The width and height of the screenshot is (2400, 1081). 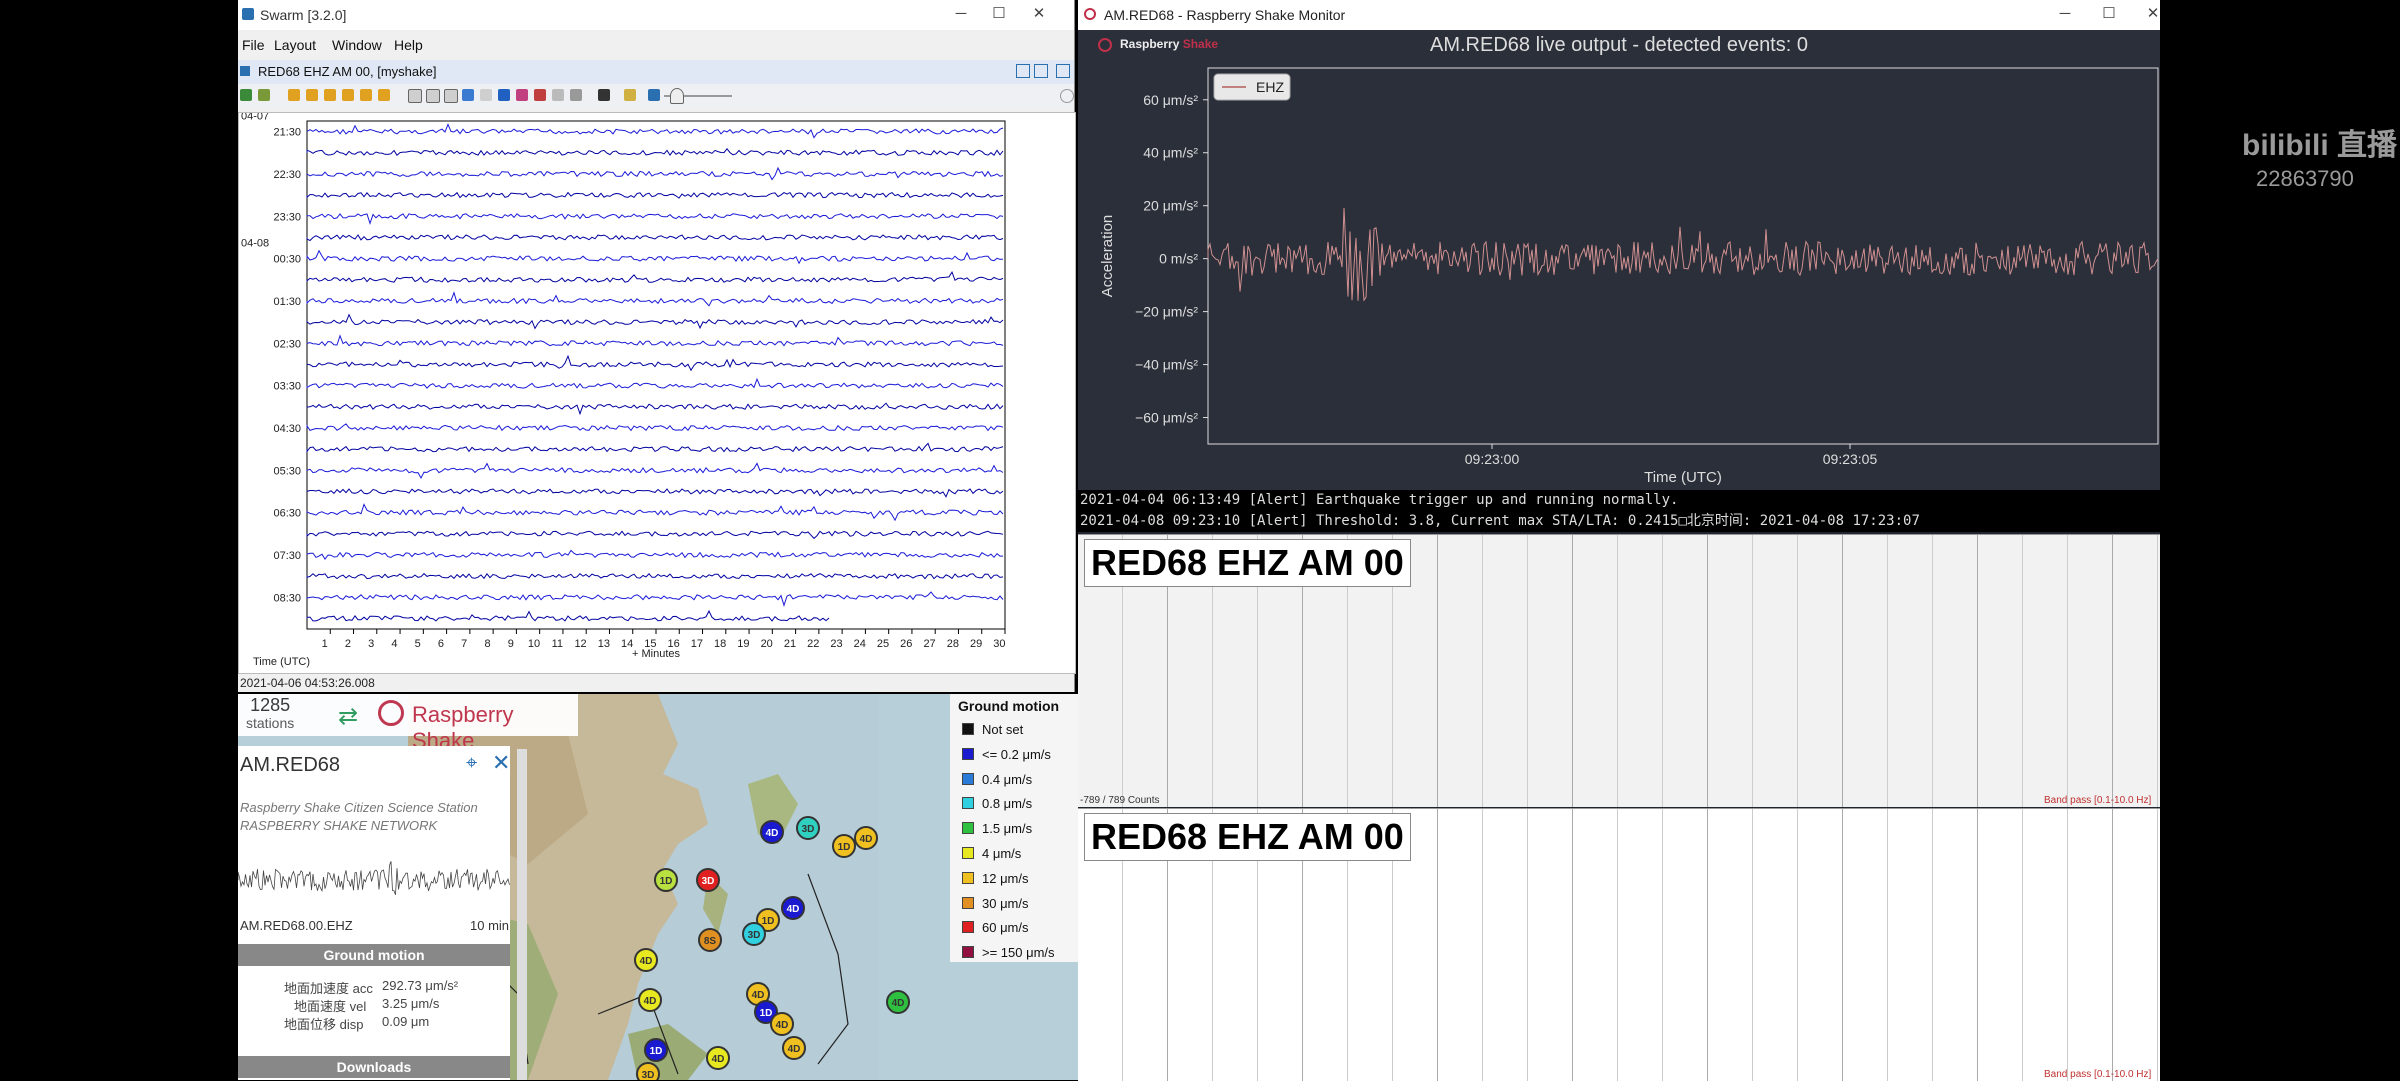 I want to click on legend-label: 0.8 μm/s, so click(x=1007, y=804).